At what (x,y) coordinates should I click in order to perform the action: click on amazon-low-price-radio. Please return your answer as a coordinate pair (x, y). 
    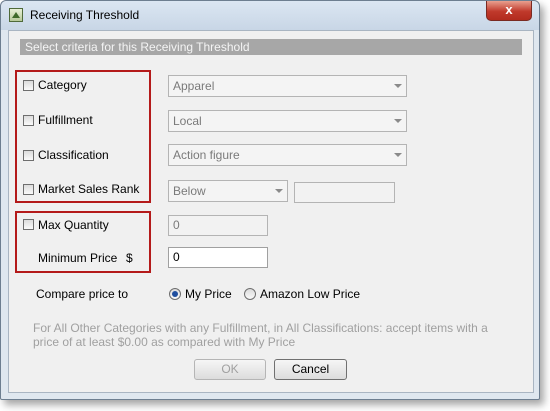
    Looking at the image, I should click on (250, 294).